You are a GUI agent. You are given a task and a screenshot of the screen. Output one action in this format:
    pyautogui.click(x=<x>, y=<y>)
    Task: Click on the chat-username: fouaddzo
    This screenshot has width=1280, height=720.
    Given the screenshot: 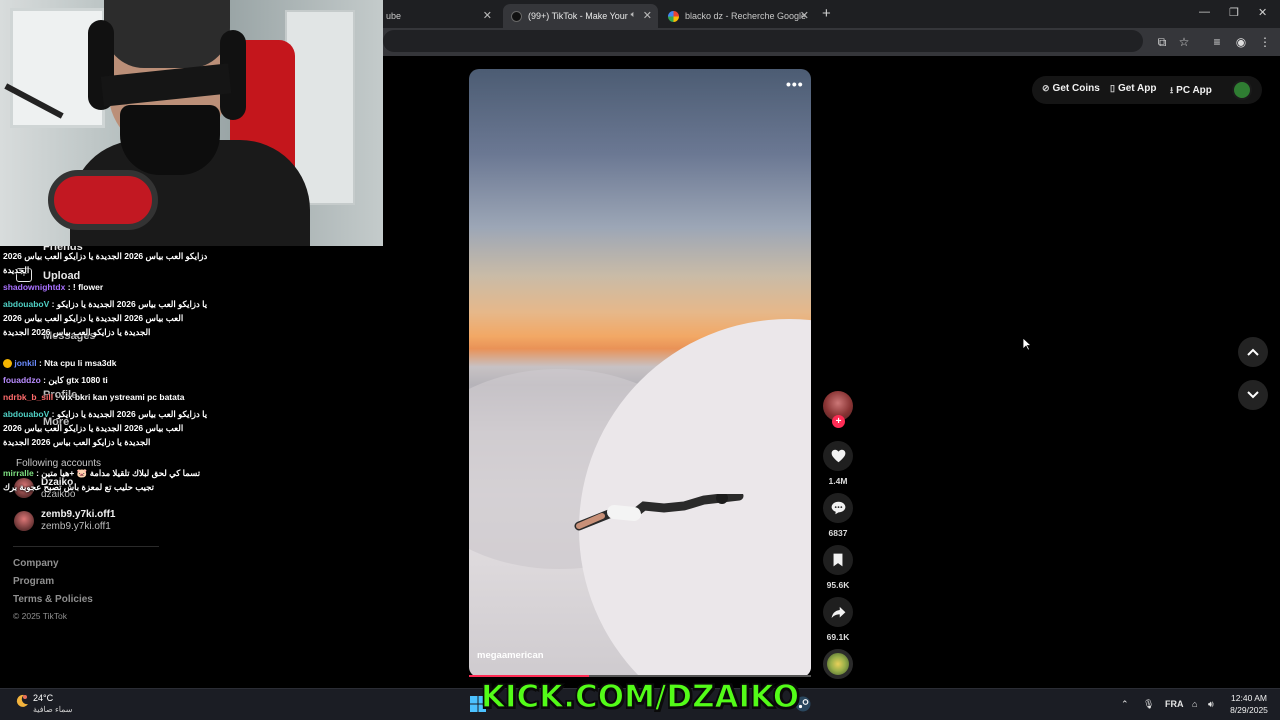 What is the action you would take?
    pyautogui.click(x=22, y=380)
    